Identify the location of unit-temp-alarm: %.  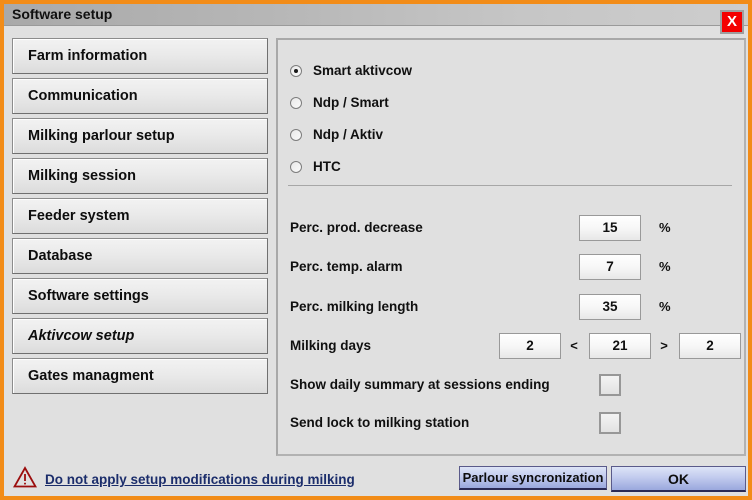
(665, 266).